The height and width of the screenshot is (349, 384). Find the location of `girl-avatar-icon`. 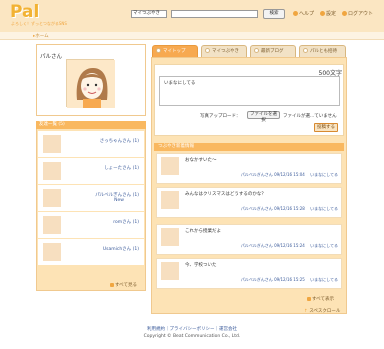

girl-avatar-icon is located at coordinates (91, 84).